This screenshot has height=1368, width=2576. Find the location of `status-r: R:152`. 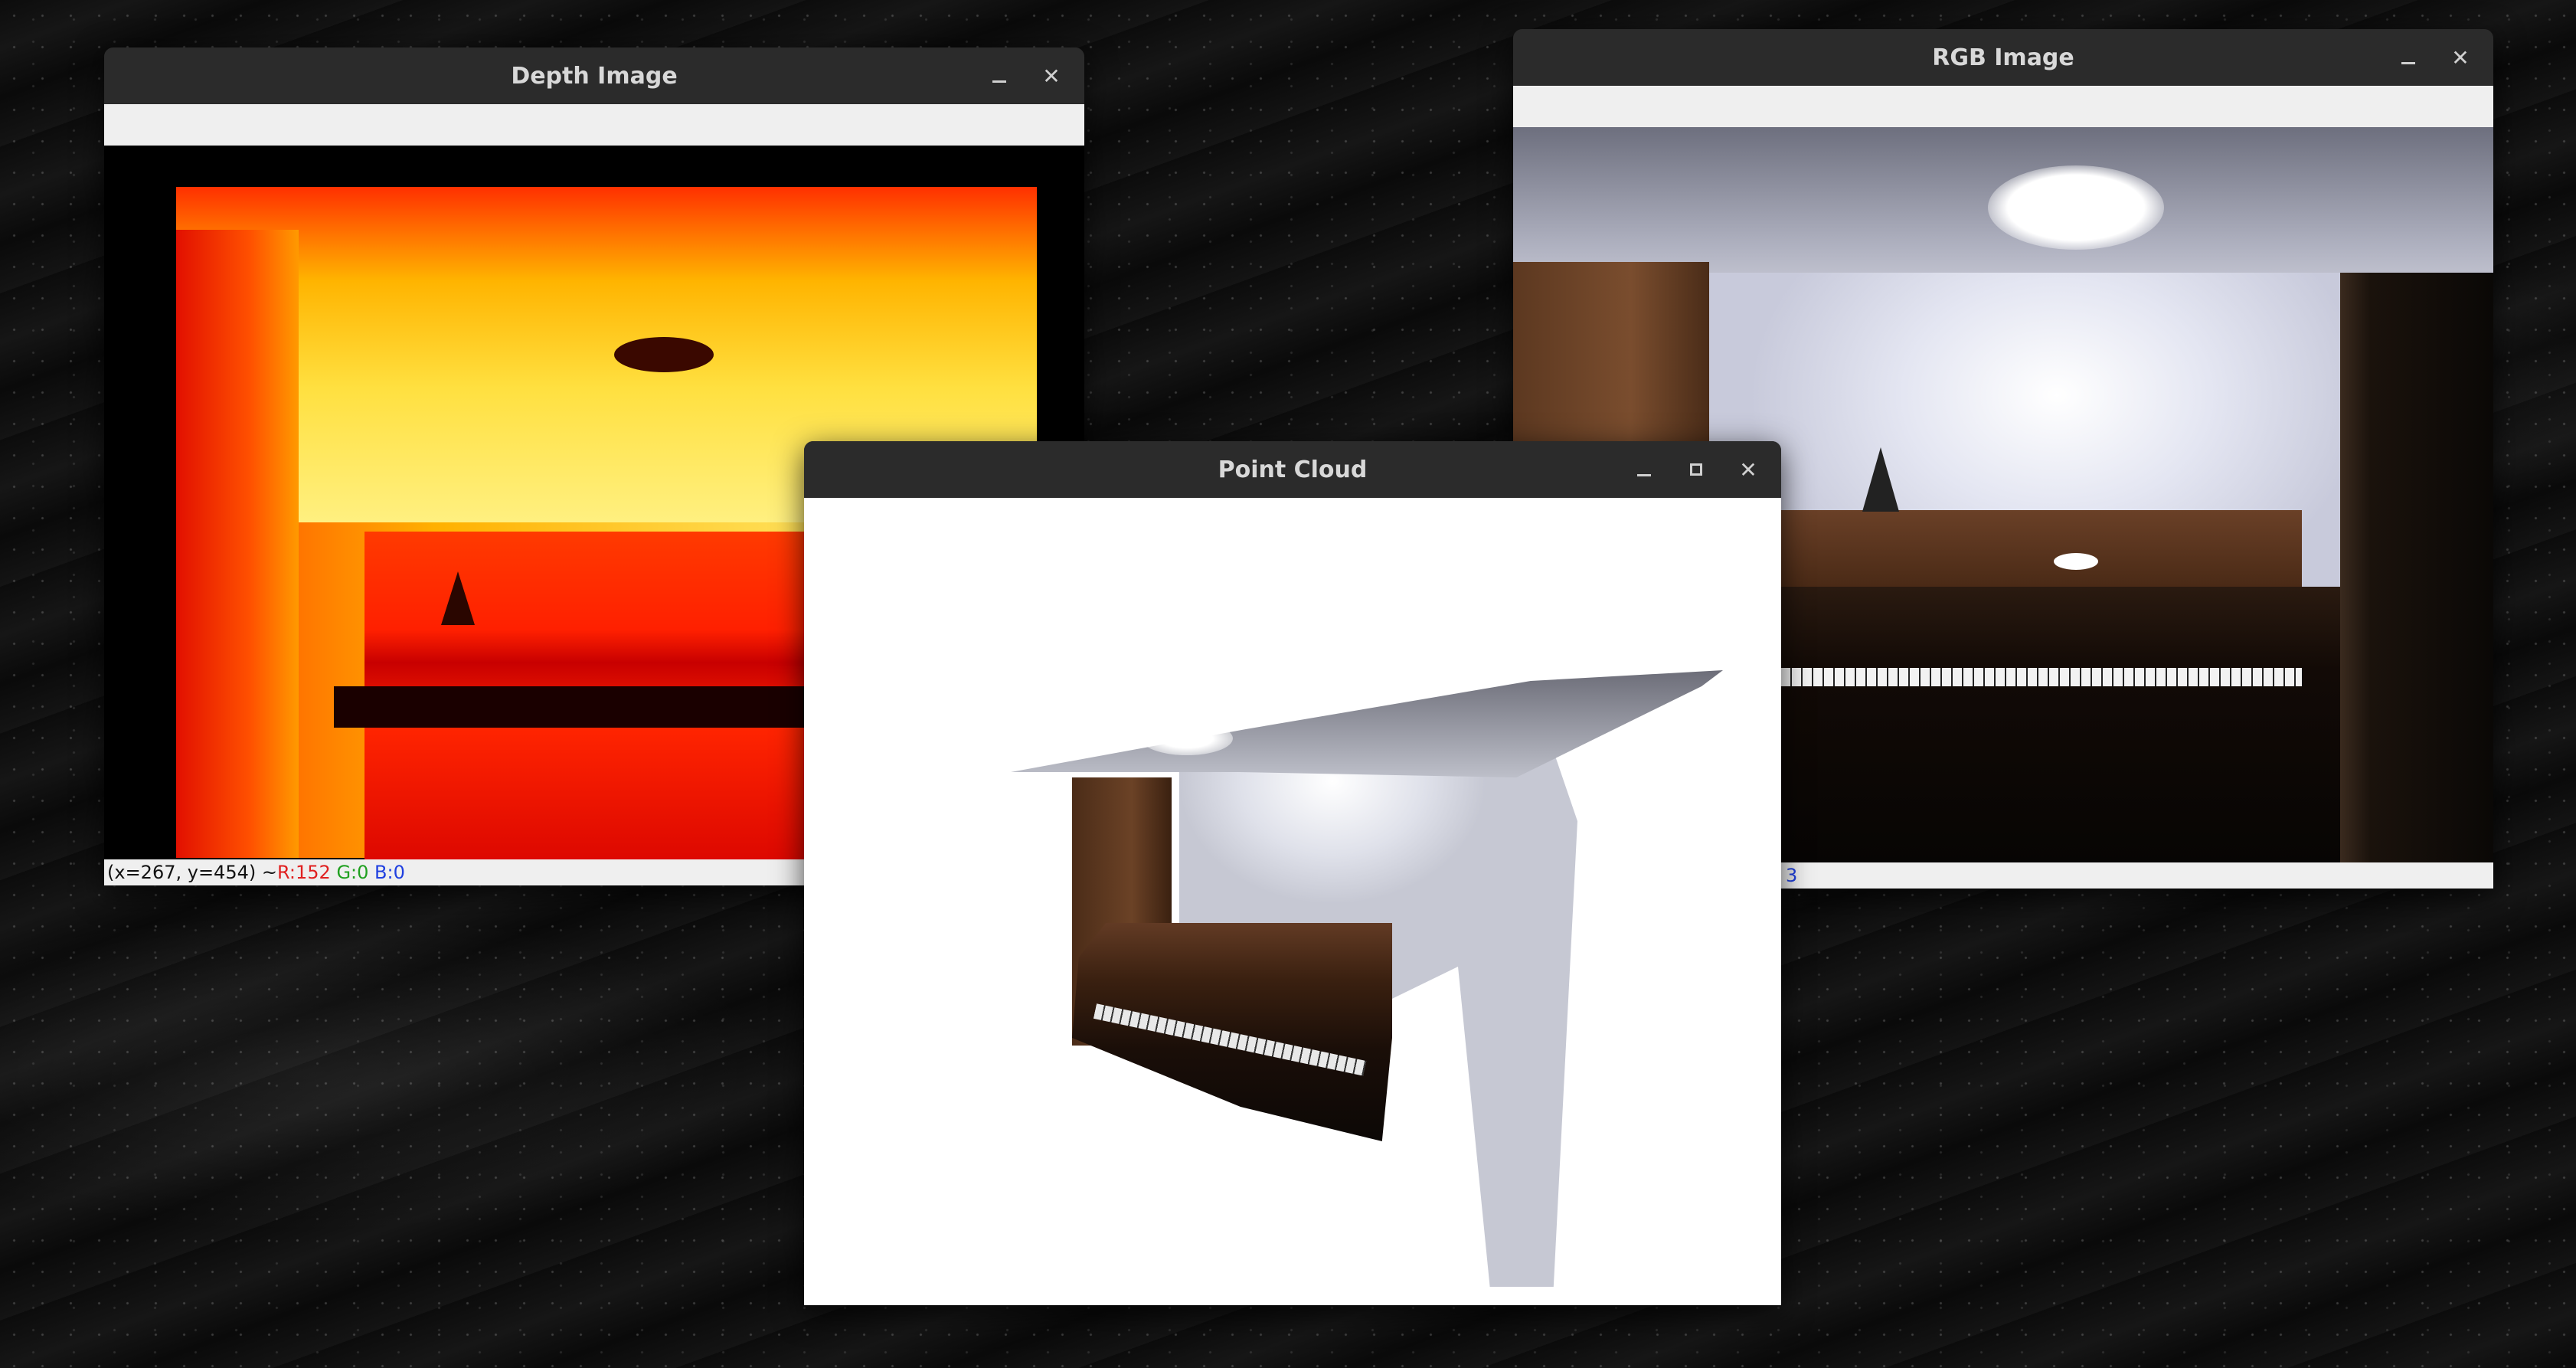

status-r: R:152 is located at coordinates (303, 872).